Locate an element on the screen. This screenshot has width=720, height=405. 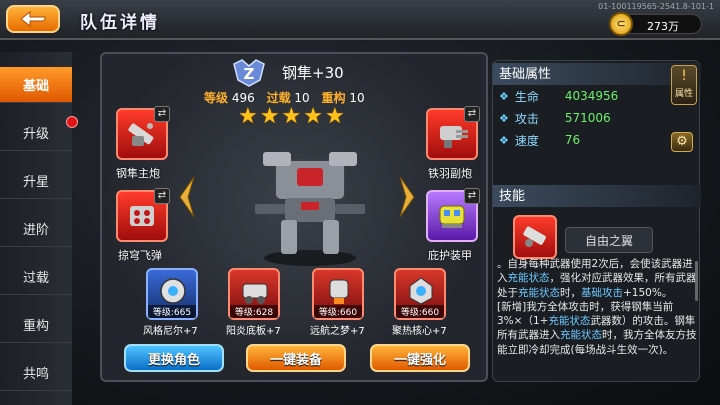
top-bar: 队伍详情 01-100119565-2541.8-101-1 ⊂ 273万 is located at coordinates (360, 20).